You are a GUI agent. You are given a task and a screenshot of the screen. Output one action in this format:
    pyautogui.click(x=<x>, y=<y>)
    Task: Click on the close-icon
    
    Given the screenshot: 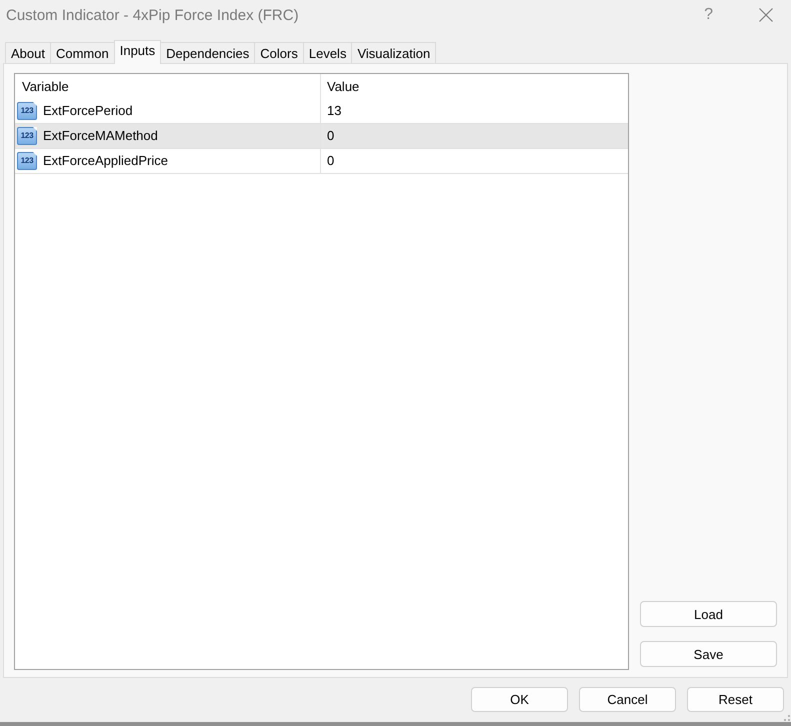 What is the action you would take?
    pyautogui.click(x=766, y=15)
    